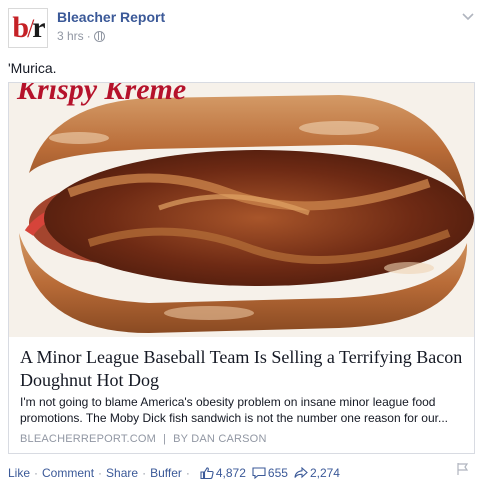 This screenshot has height=488, width=481. I want to click on flag-icon, so click(463, 469).